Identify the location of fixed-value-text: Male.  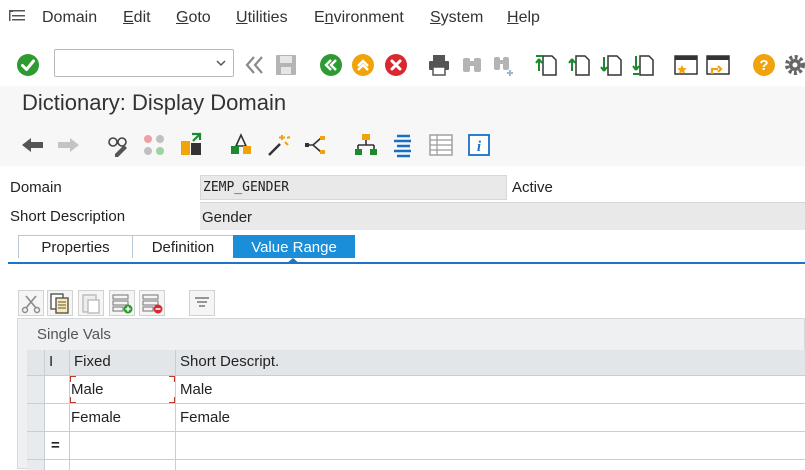
(87, 389).